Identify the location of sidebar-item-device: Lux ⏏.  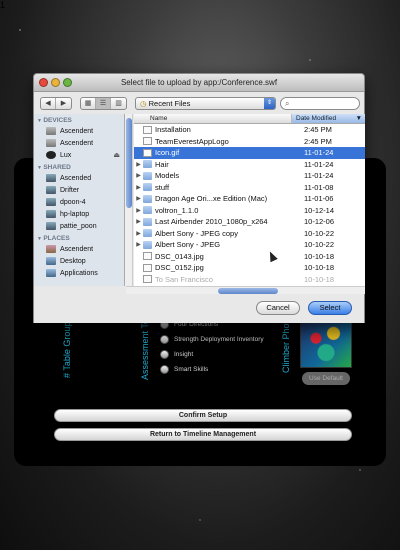
(79, 155).